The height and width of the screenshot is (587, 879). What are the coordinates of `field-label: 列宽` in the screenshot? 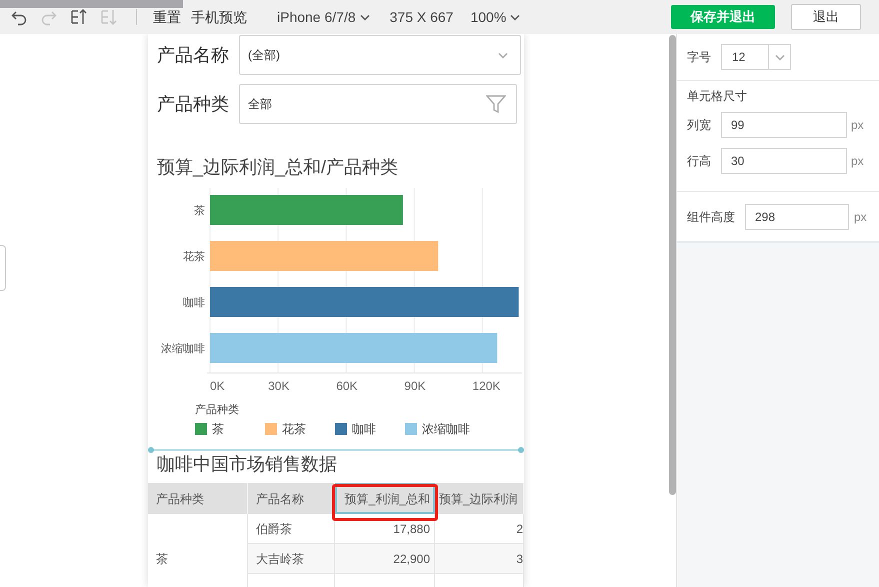 It's located at (699, 125).